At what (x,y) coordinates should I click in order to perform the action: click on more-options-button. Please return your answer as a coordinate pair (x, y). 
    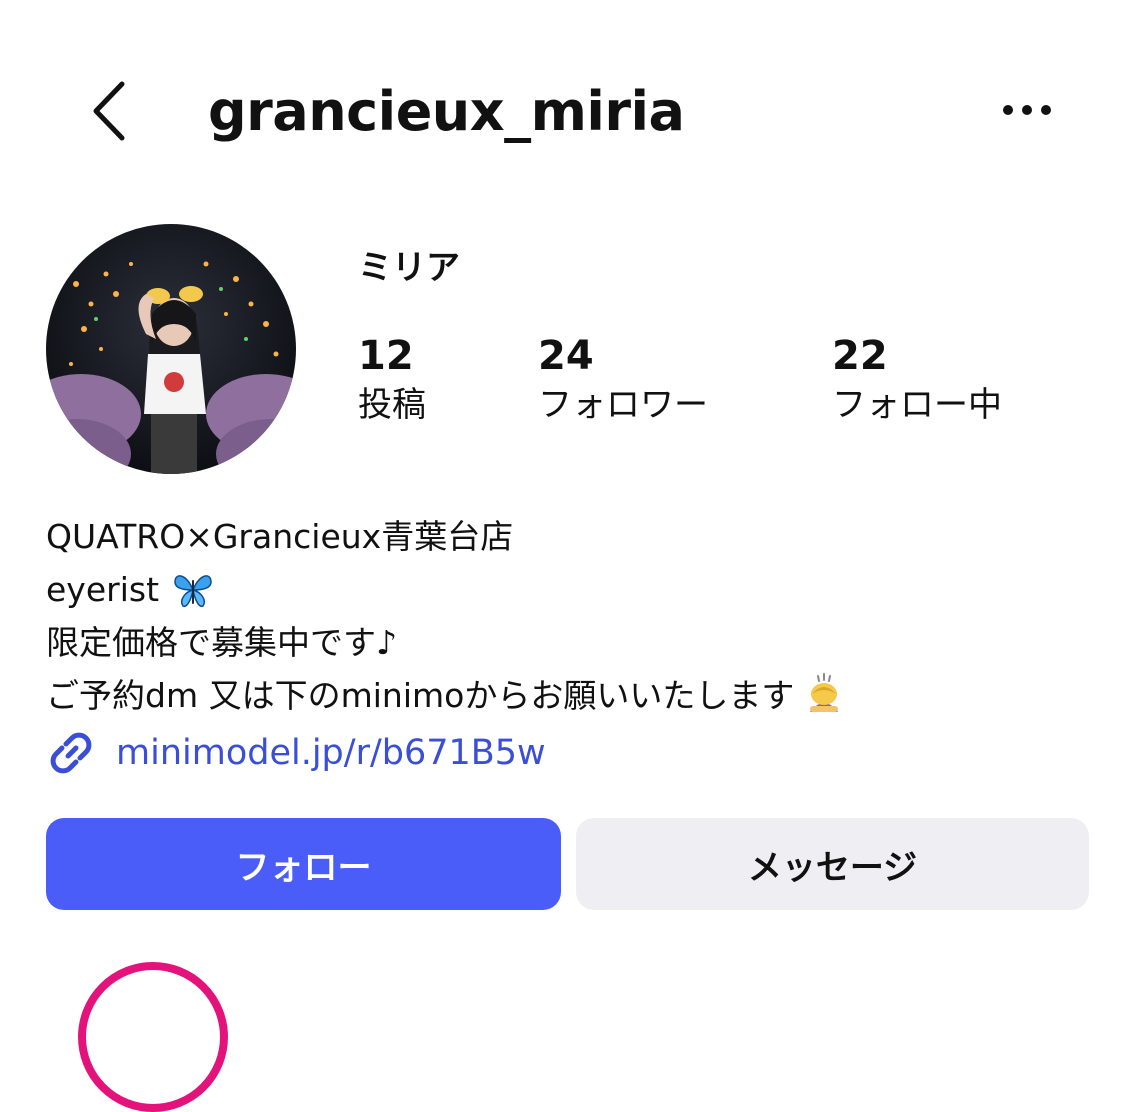
    Looking at the image, I should click on (1027, 110).